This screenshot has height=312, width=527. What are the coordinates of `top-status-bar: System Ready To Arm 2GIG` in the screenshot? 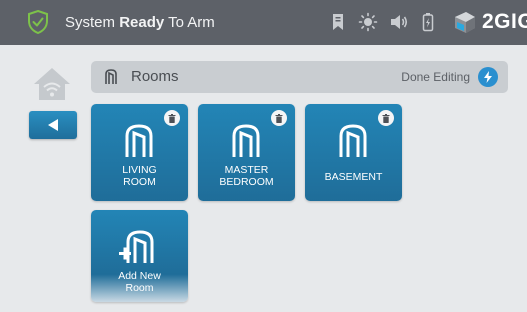 It's located at (263, 22).